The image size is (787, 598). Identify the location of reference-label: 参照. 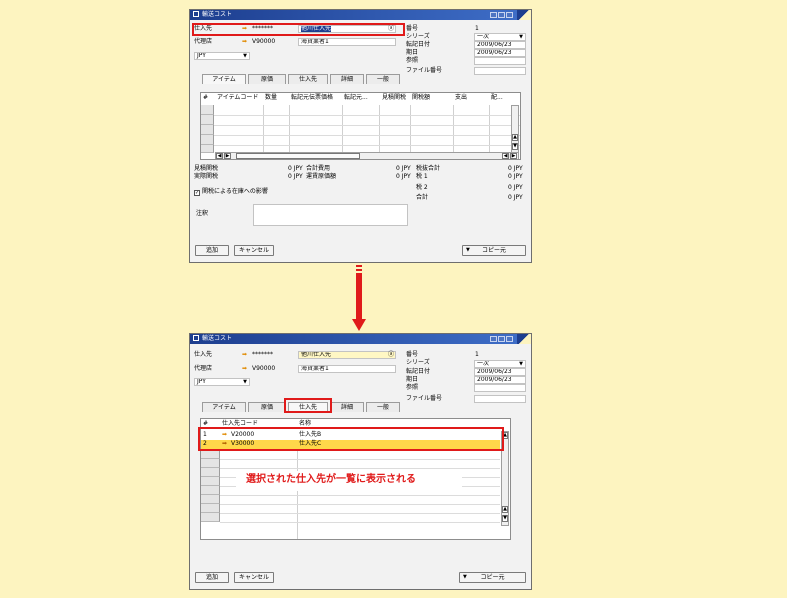
(412, 60).